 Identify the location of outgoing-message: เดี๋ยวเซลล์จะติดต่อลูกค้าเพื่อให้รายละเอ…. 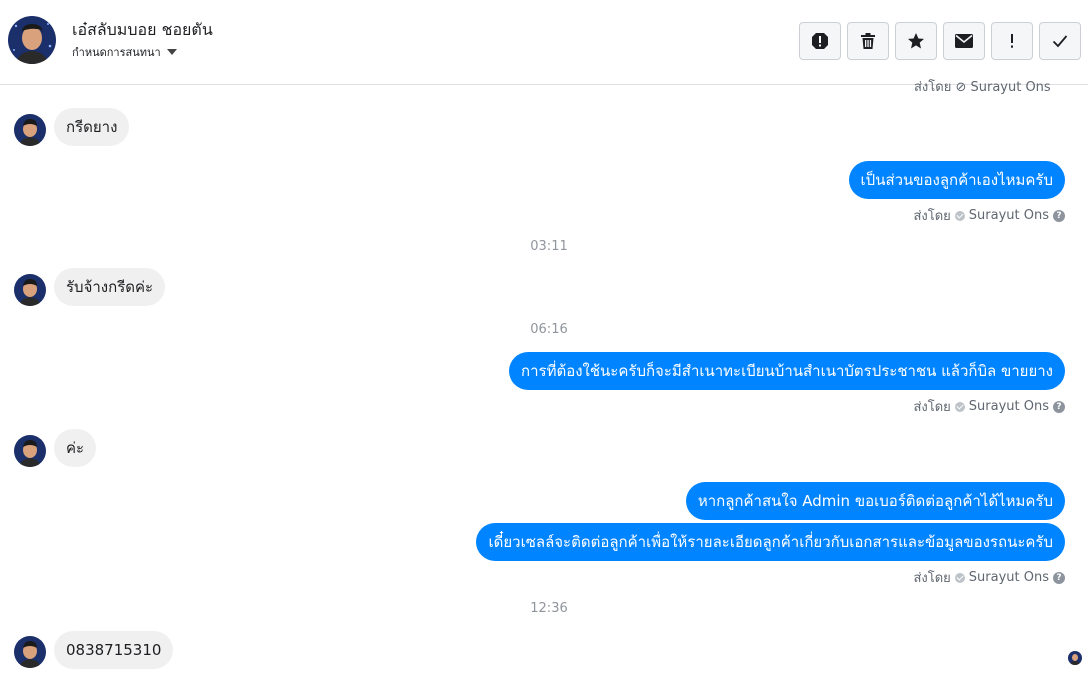
(770, 542).